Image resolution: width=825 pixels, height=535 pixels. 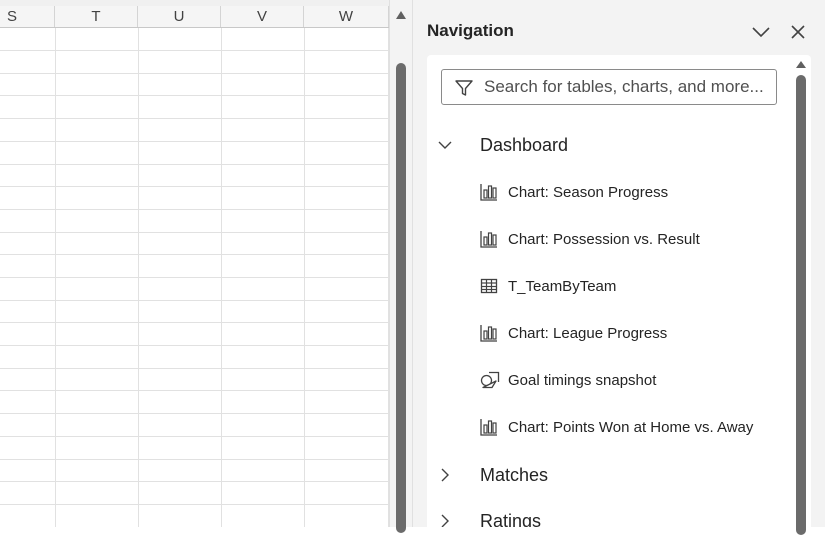 What do you see at coordinates (588, 192) in the screenshot?
I see `nav-item-label: Chart: Season Progress` at bounding box center [588, 192].